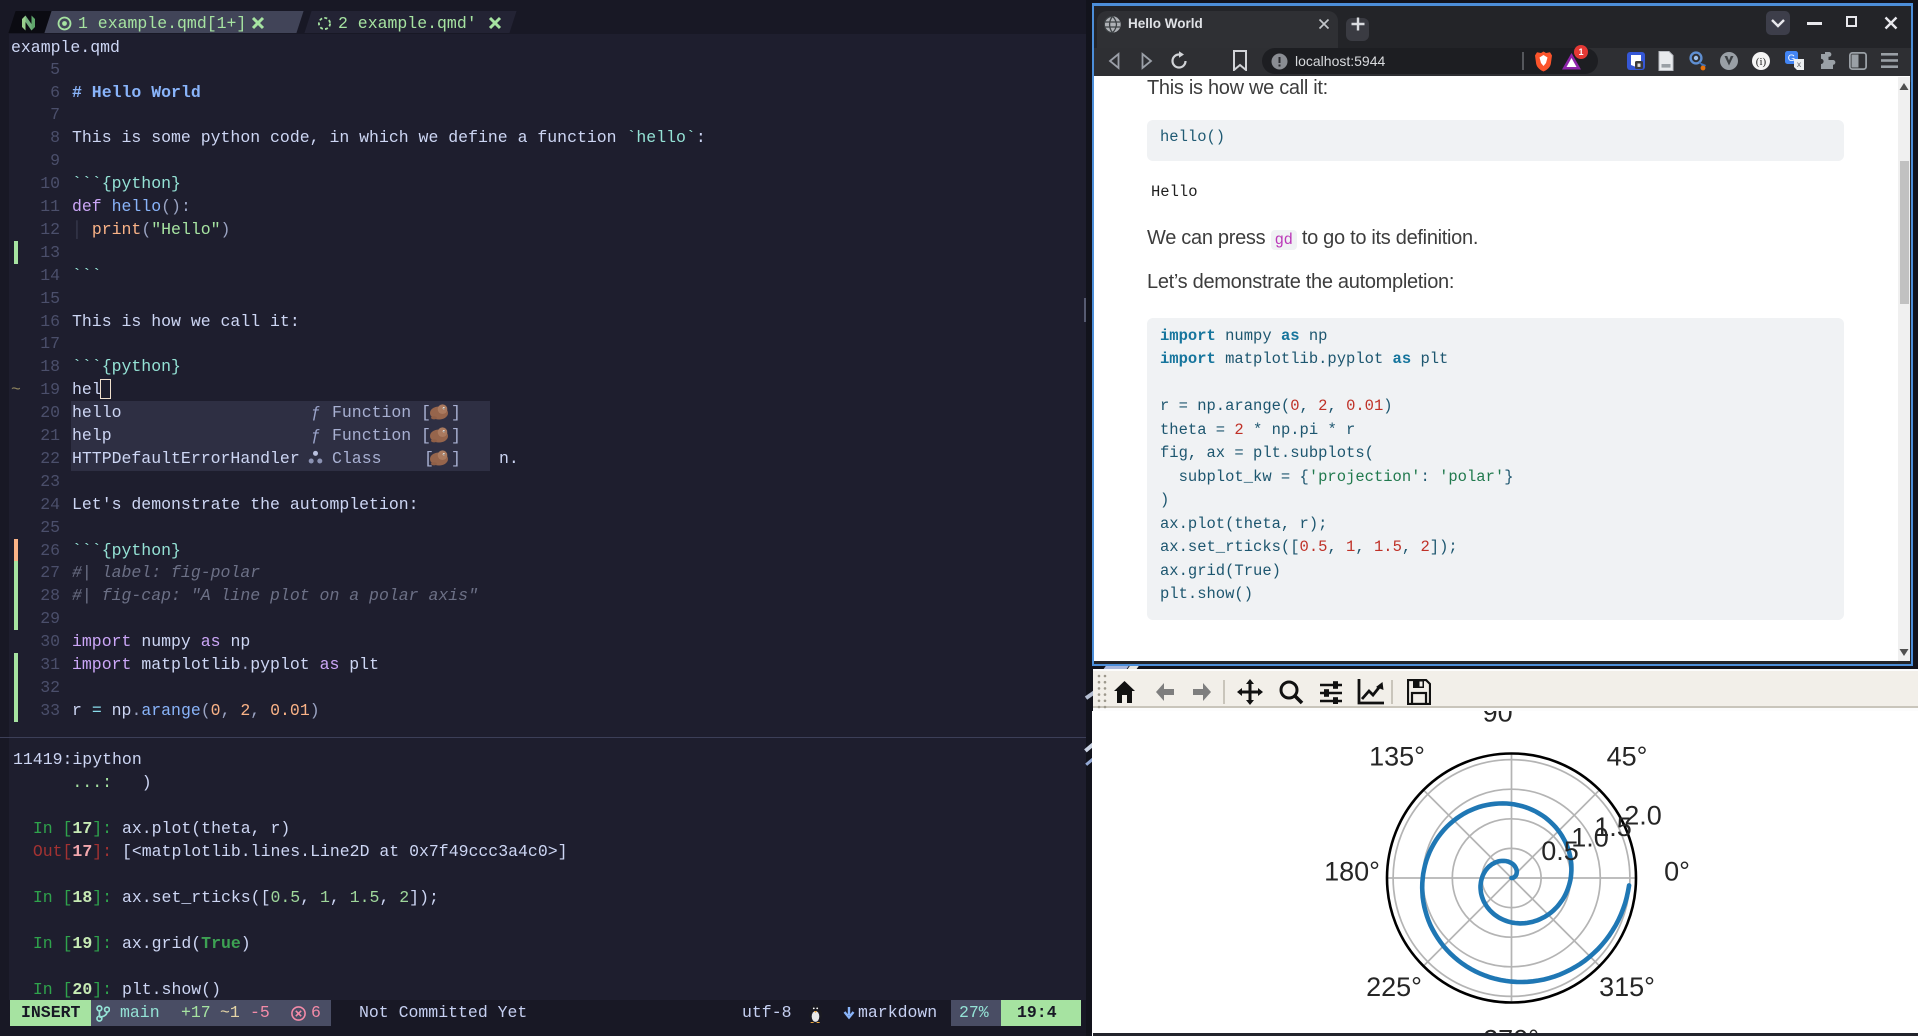 The width and height of the screenshot is (1918, 1036). Describe the element at coordinates (1643, 816) in the screenshot. I see `svg-text: 2.0` at that location.